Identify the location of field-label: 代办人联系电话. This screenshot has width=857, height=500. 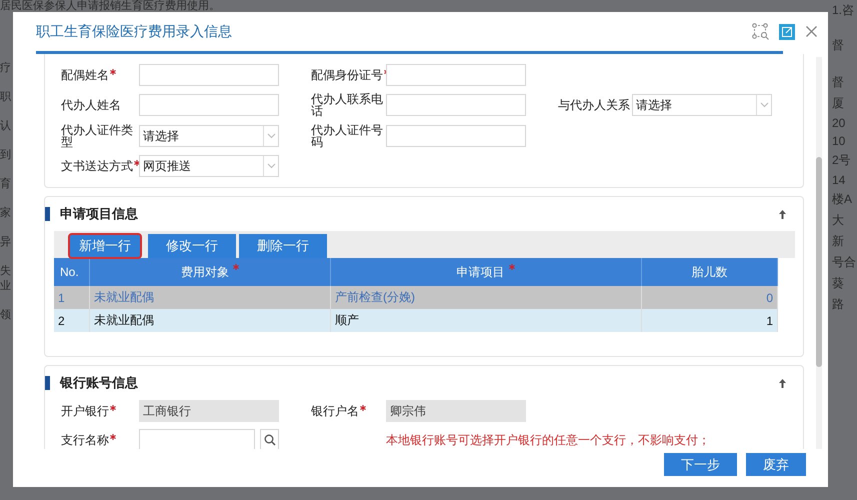
(347, 105).